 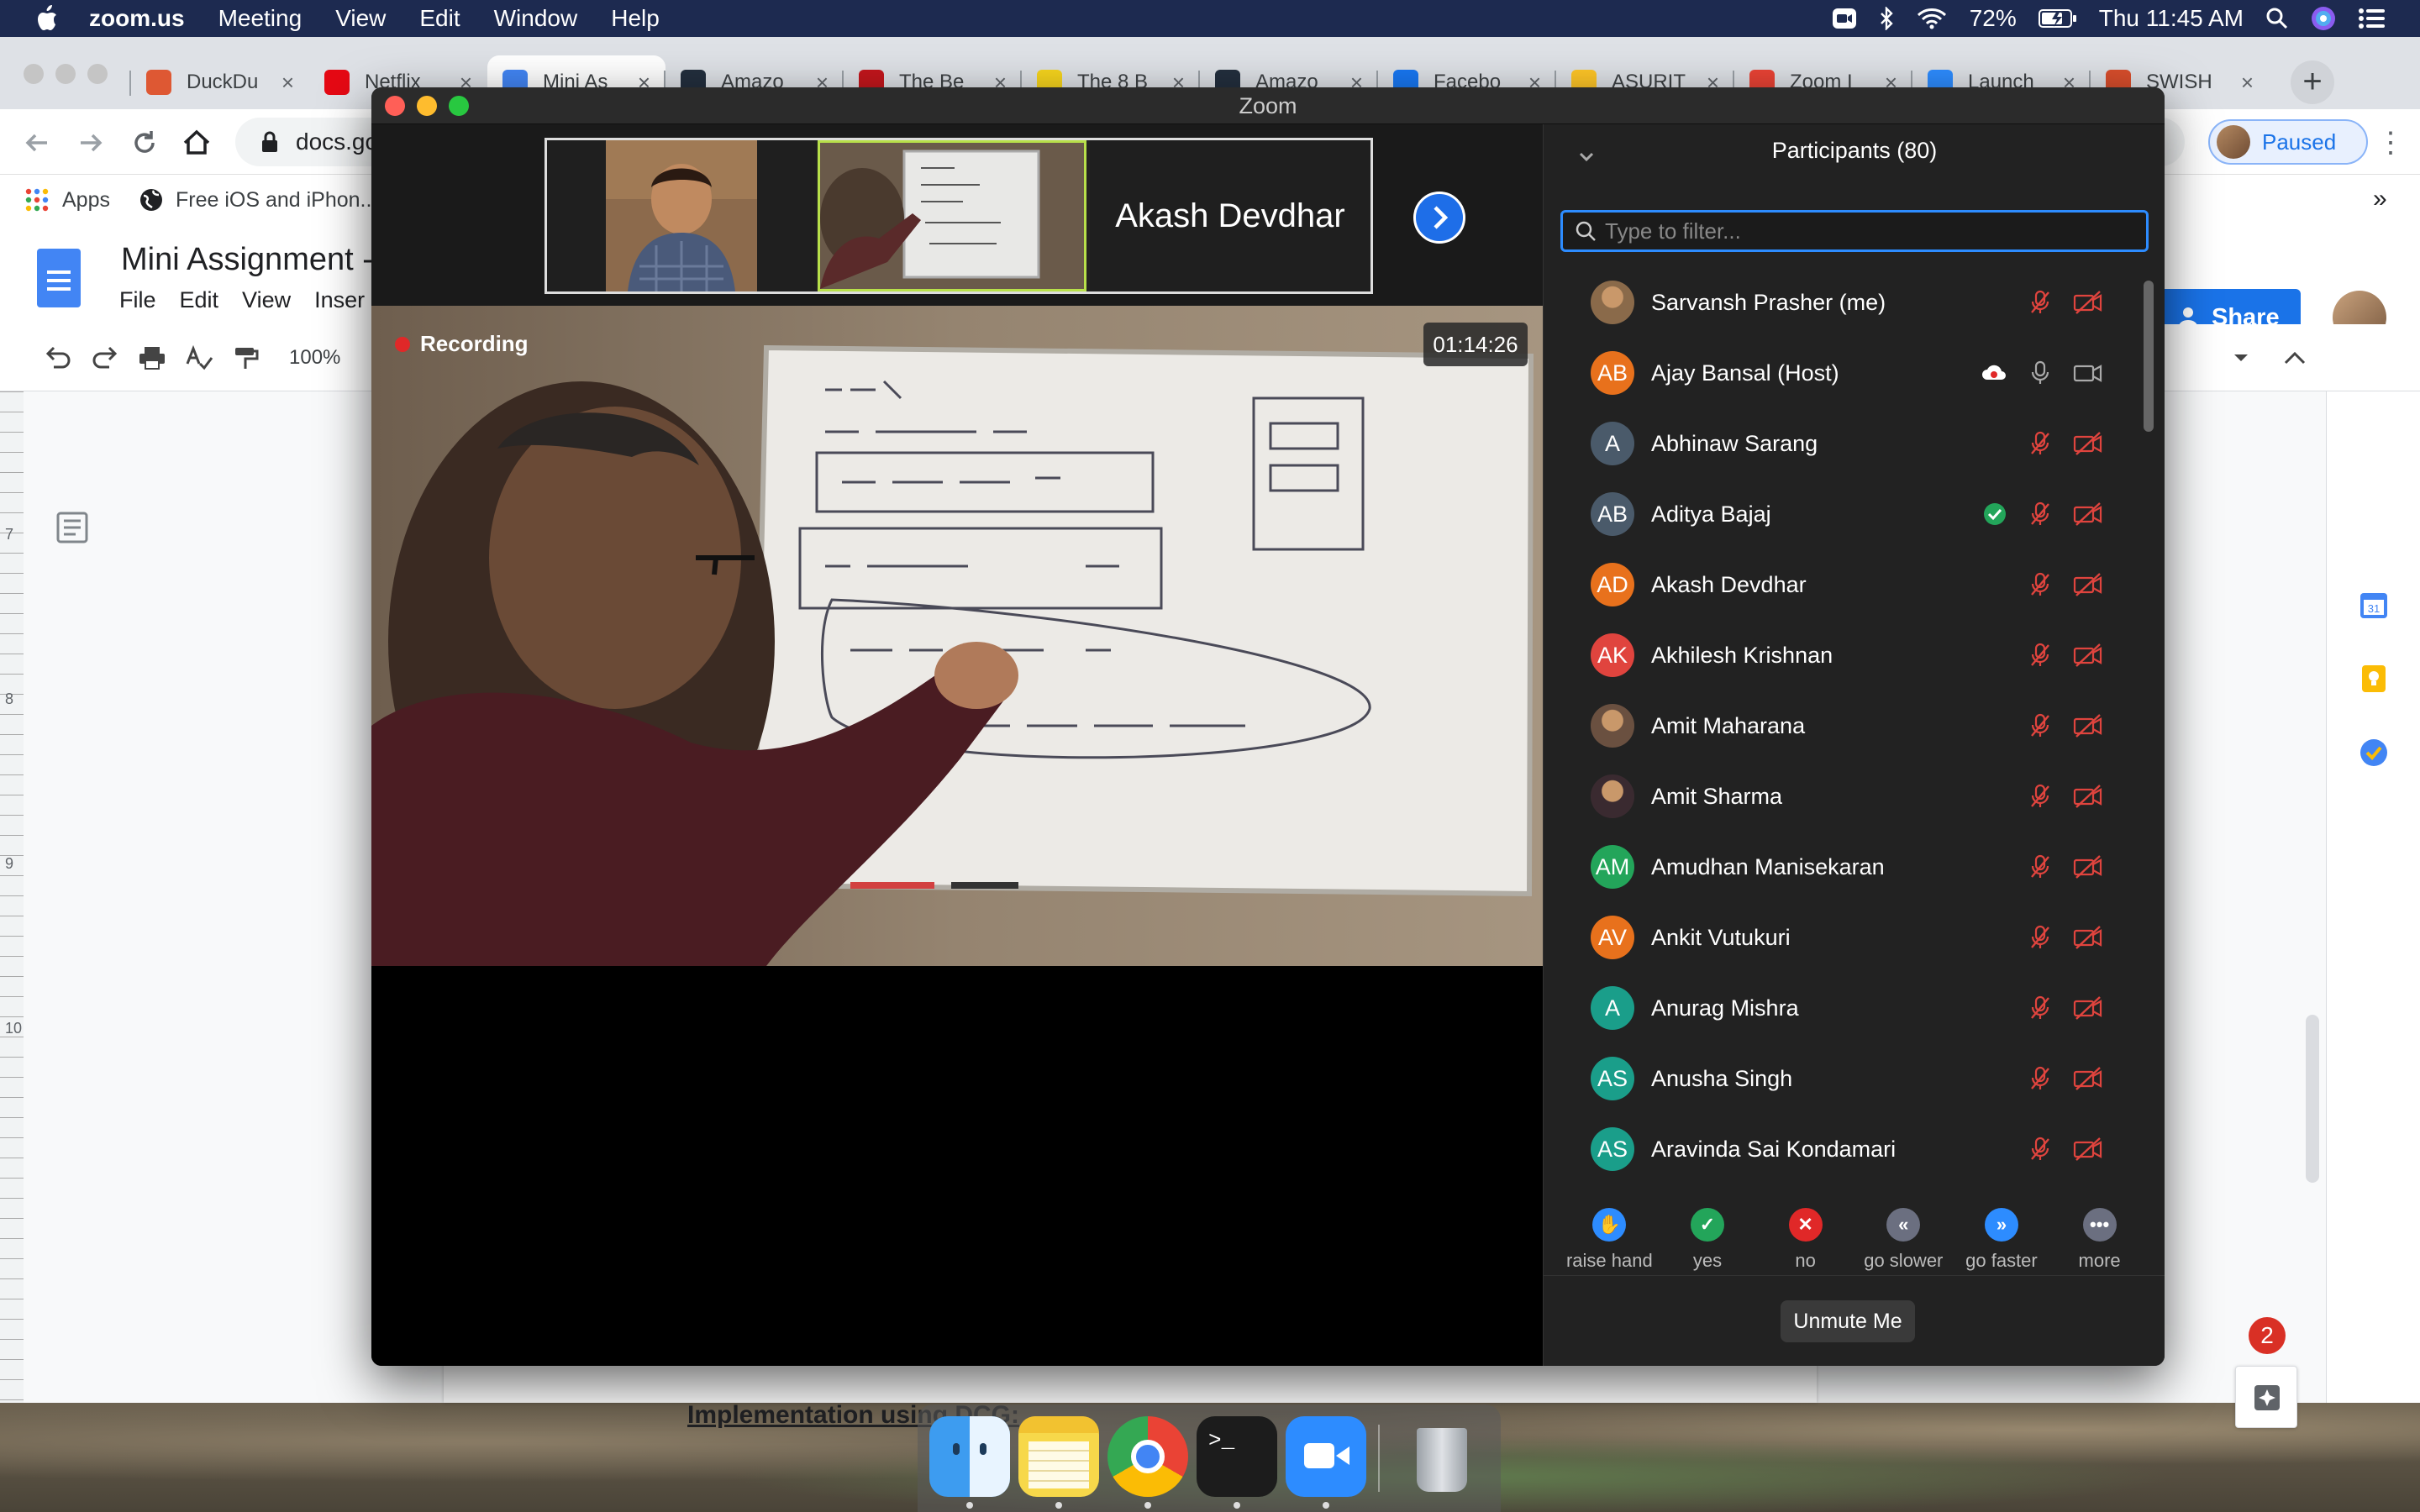 I want to click on menu-view: View, so click(x=360, y=18).